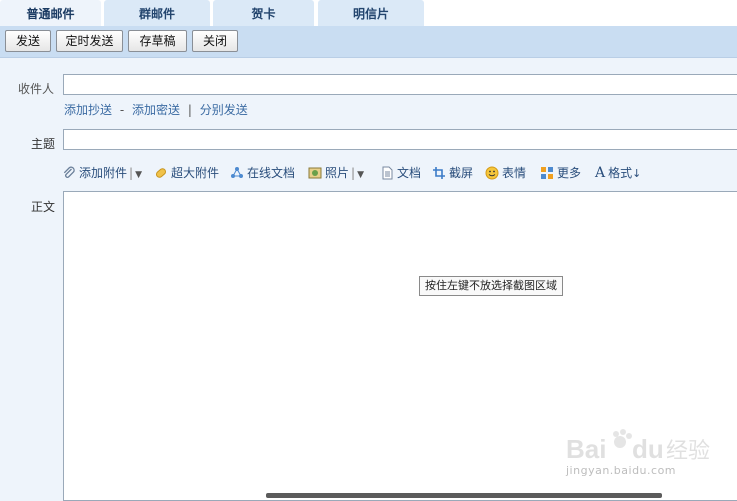 This screenshot has height=501, width=737. Describe the element at coordinates (400, 84) in the screenshot. I see `recipient-input` at that location.